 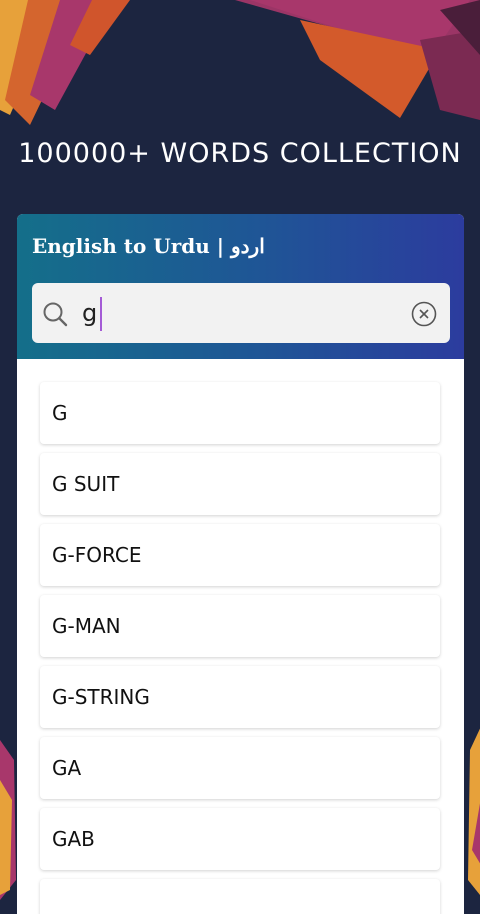 I want to click on list-item: GA, so click(x=240, y=768).